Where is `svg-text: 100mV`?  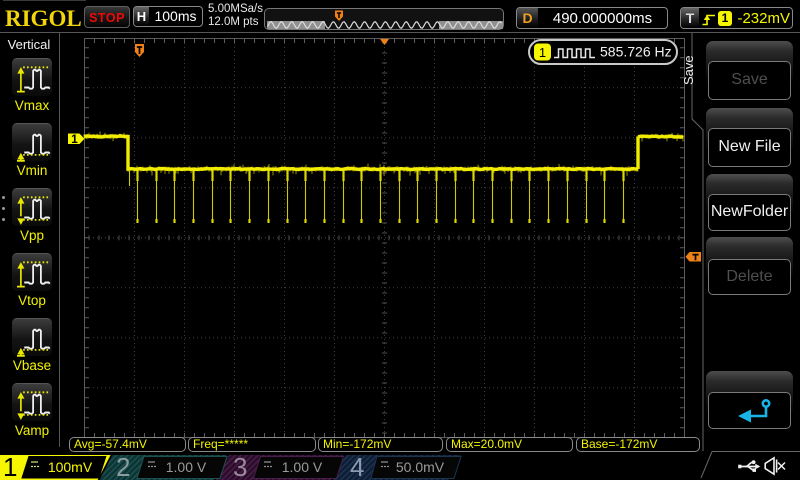
svg-text: 100mV is located at coordinates (70, 467).